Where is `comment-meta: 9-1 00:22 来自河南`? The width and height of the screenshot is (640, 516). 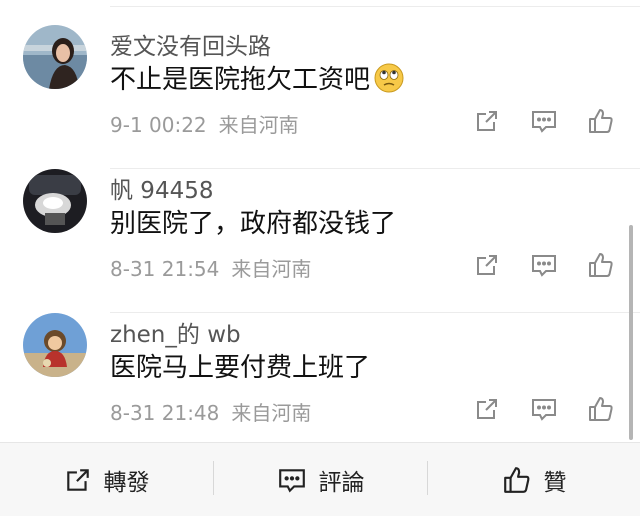
comment-meta: 9-1 00:22 来自河南 is located at coordinates (204, 123).